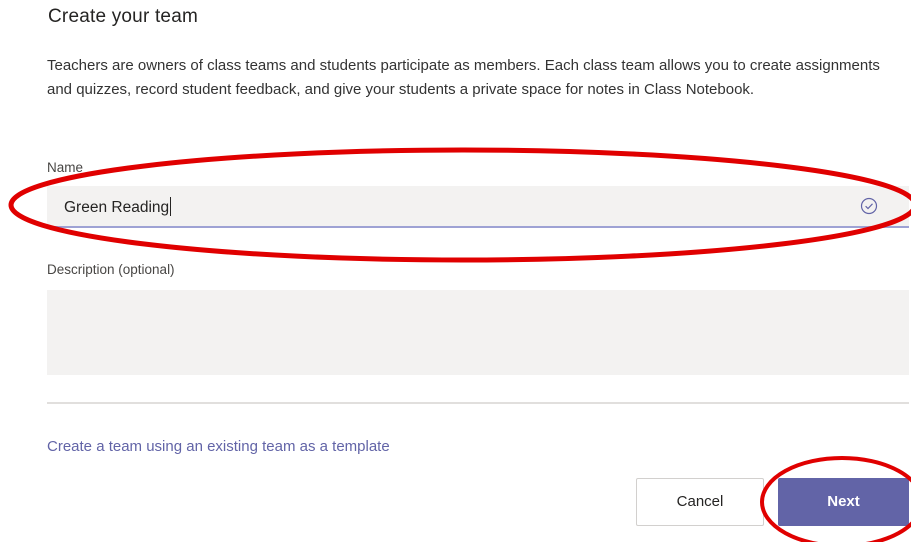 This screenshot has width=911, height=542. Describe the element at coordinates (478, 403) in the screenshot. I see `divider` at that location.